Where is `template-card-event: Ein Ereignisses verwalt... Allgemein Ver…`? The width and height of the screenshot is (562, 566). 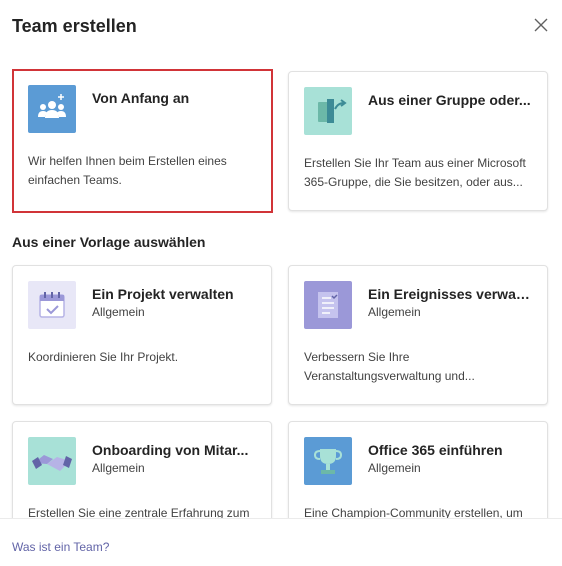 template-card-event: Ein Ereignisses verwalt... Allgemein Ver… is located at coordinates (418, 335).